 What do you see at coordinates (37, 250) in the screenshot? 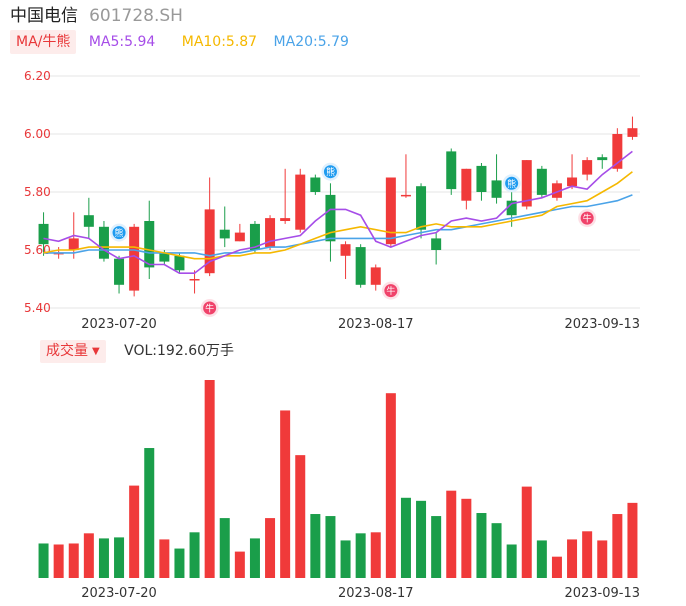
I see `y-tick-label: 5.60` at bounding box center [37, 250].